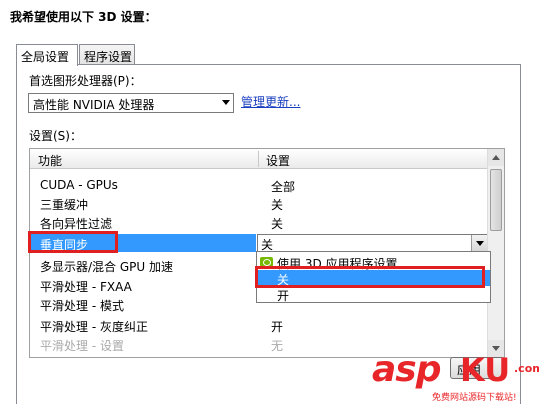 Image resolution: width=539 pixels, height=404 pixels. What do you see at coordinates (259, 203) in the screenshot?
I see `table-row: 三重缓冲 关` at bounding box center [259, 203].